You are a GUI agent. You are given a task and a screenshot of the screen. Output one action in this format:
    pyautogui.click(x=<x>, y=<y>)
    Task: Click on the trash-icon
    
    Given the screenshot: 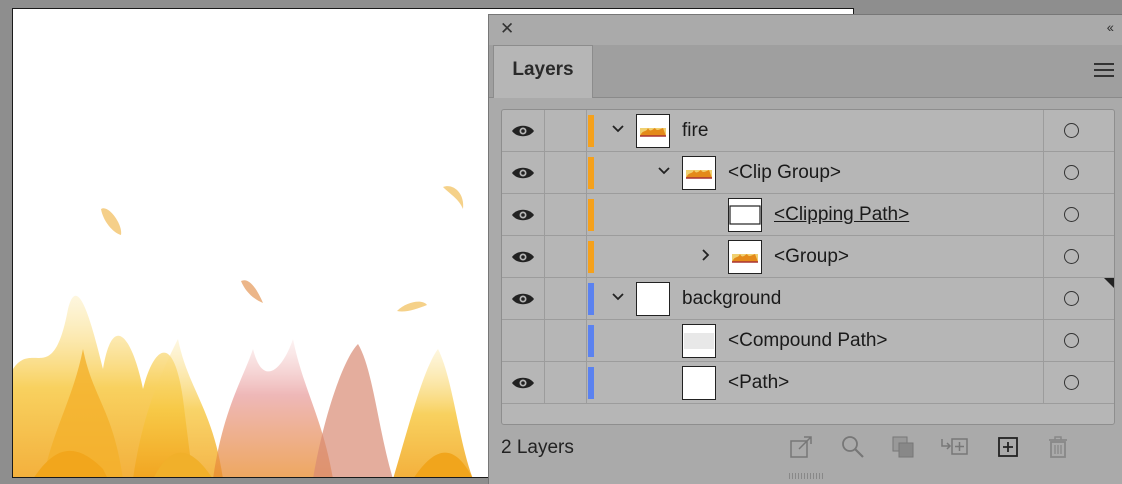 What is the action you would take?
    pyautogui.click(x=1059, y=447)
    